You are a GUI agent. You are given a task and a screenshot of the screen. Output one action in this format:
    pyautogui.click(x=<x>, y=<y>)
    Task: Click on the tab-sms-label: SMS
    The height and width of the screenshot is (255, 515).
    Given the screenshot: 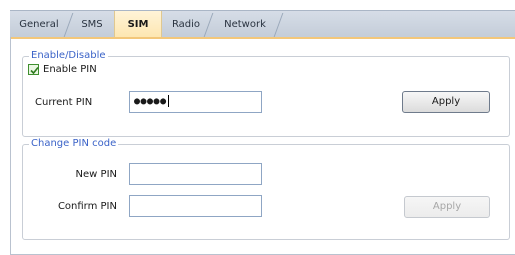 What is the action you would take?
    pyautogui.click(x=92, y=24)
    